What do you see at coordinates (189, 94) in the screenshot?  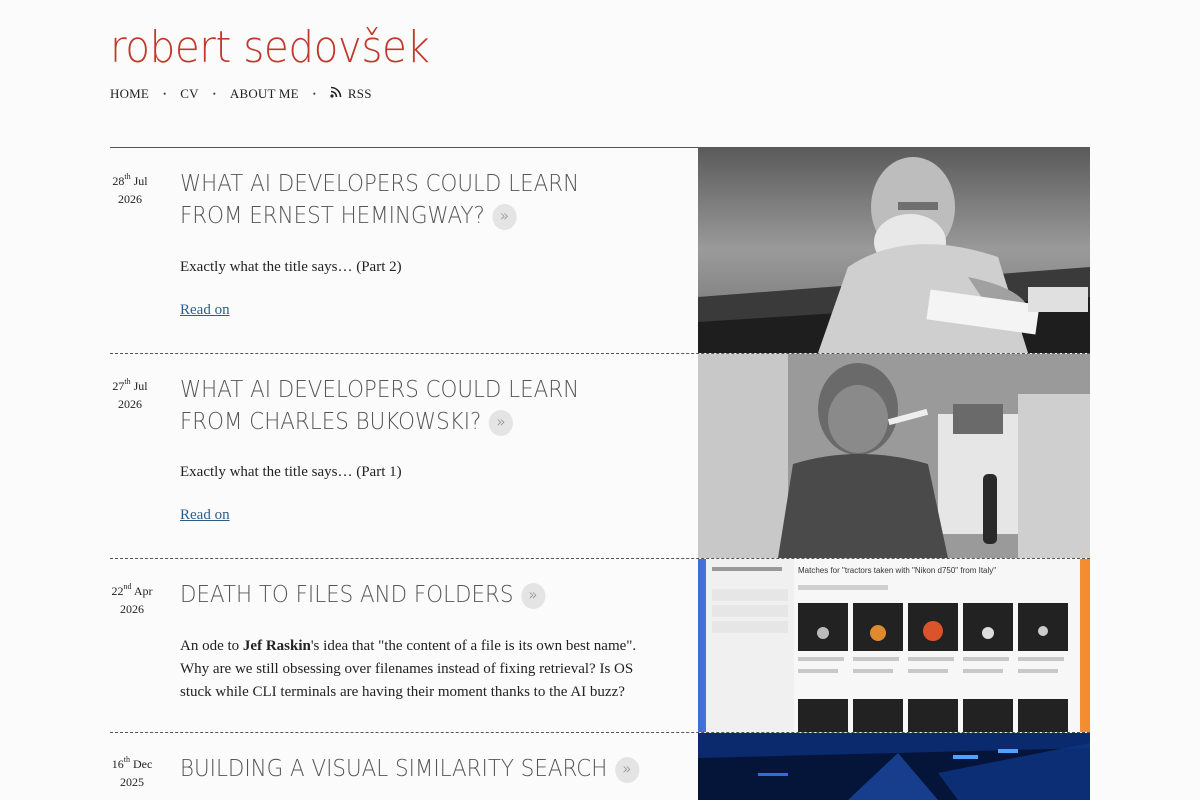 I see `nav-cv: CV` at bounding box center [189, 94].